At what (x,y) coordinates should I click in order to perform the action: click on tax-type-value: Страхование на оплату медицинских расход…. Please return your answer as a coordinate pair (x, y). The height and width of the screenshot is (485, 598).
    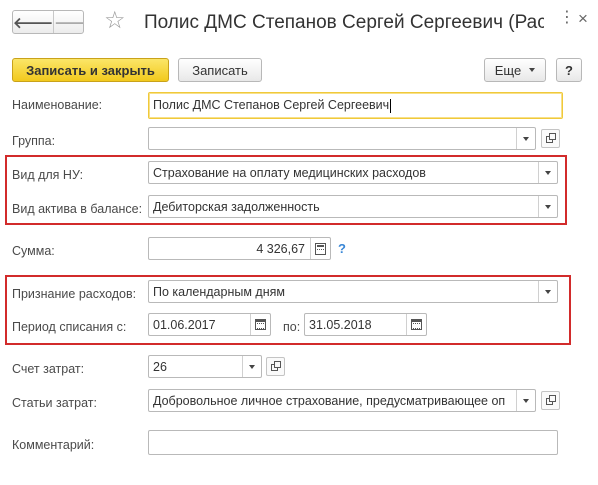
    Looking at the image, I should click on (289, 172).